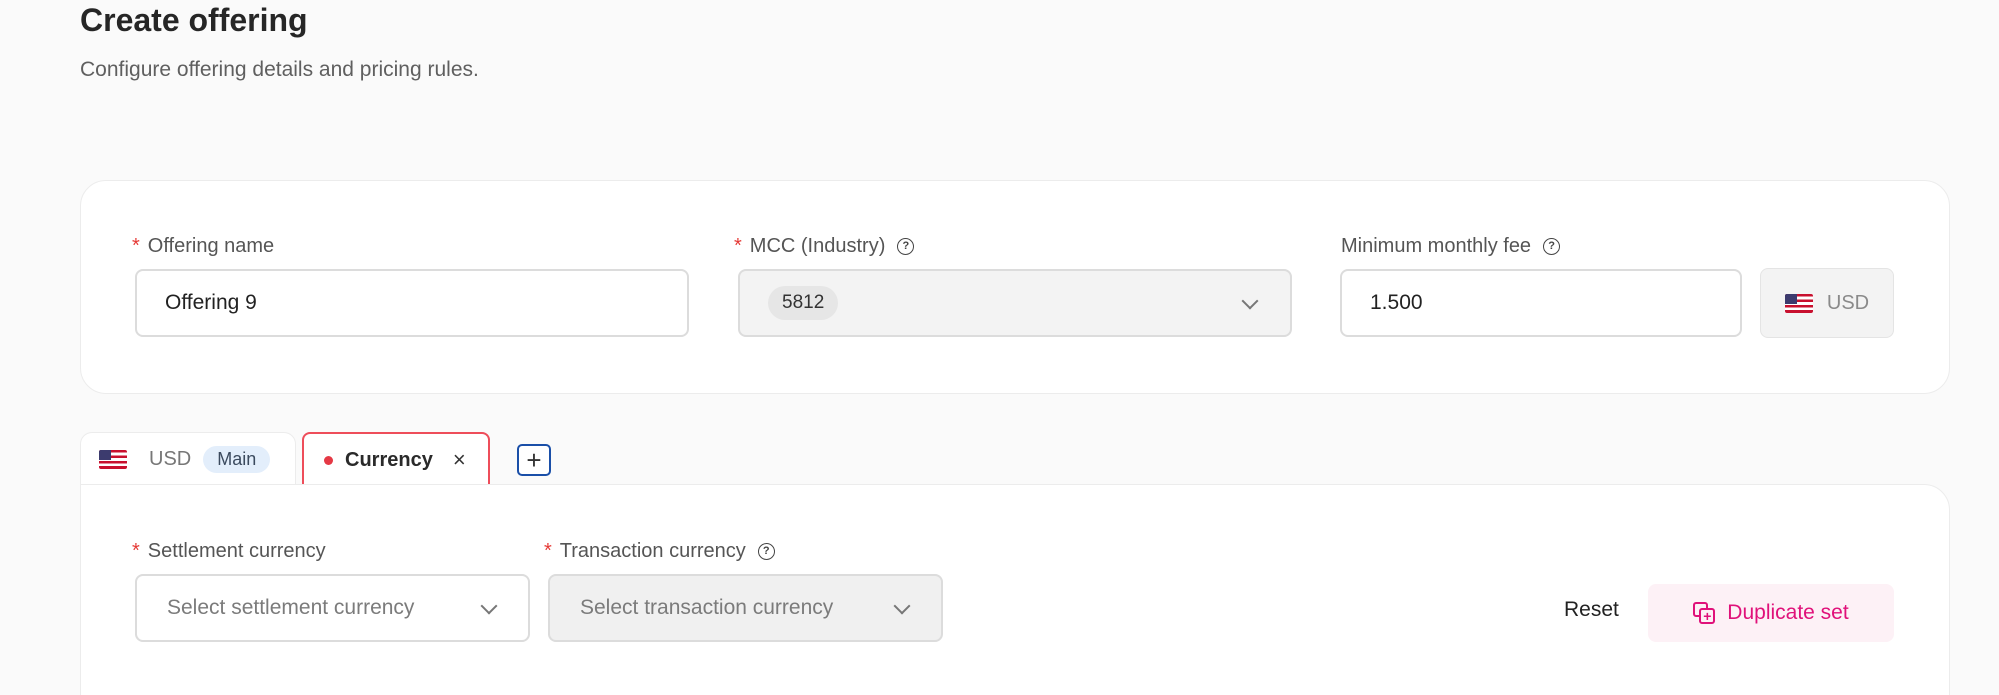  Describe the element at coordinates (211, 302) in the screenshot. I see `offering-name-value: Offering 9` at that location.